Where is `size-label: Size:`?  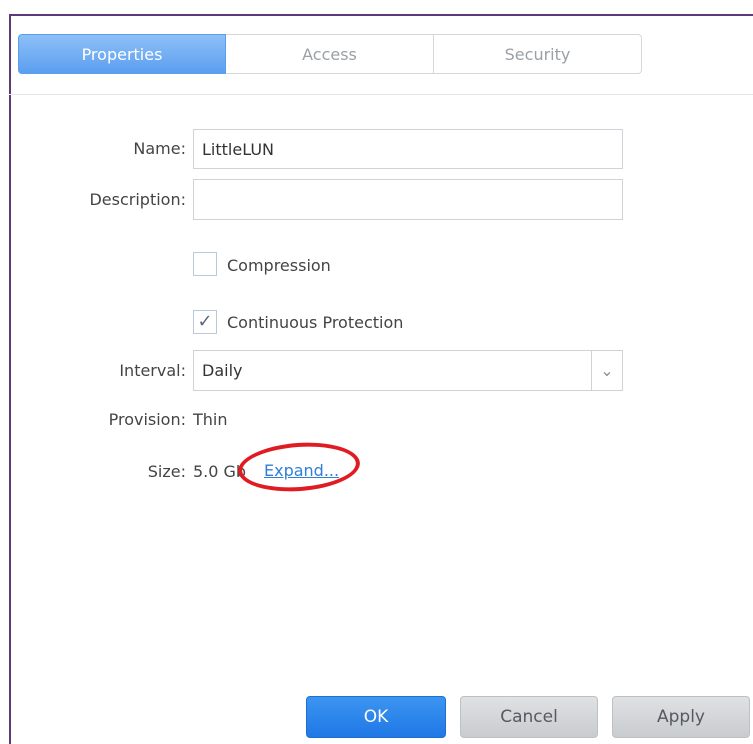
size-label: Size: is located at coordinates (166, 471).